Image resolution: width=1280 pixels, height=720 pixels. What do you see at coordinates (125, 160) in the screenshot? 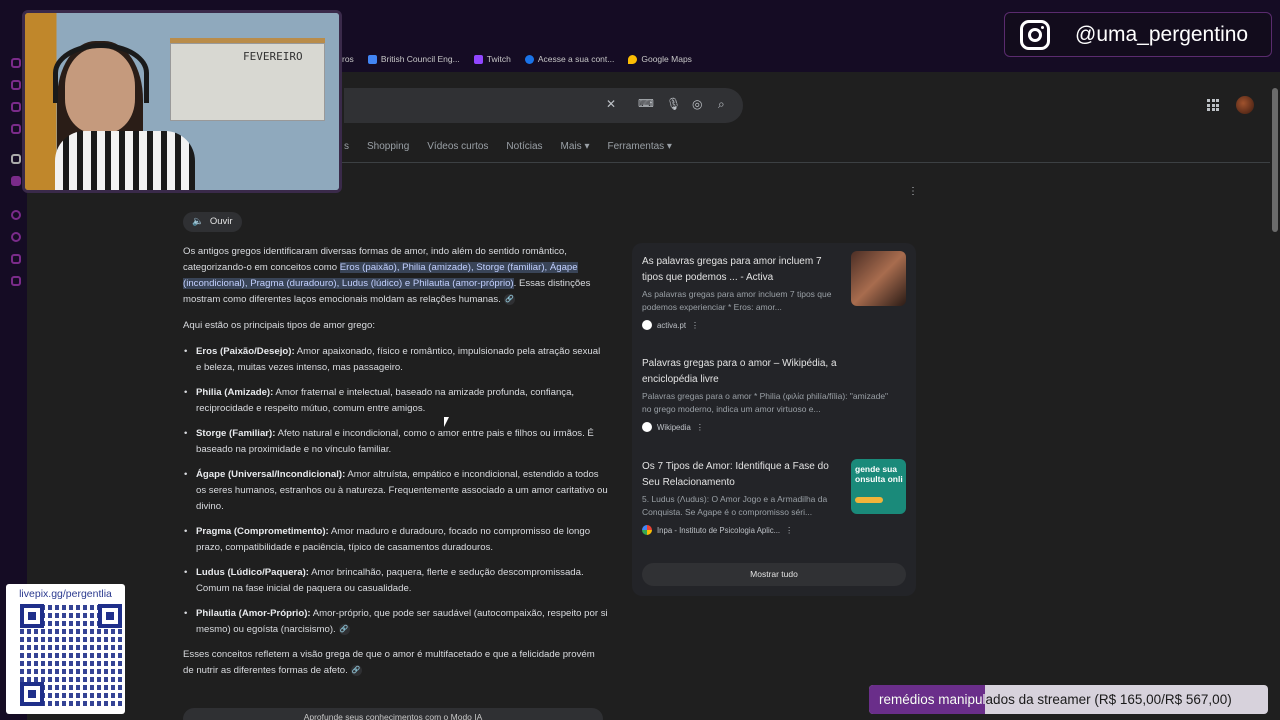
I see `streamer-shirt` at bounding box center [125, 160].